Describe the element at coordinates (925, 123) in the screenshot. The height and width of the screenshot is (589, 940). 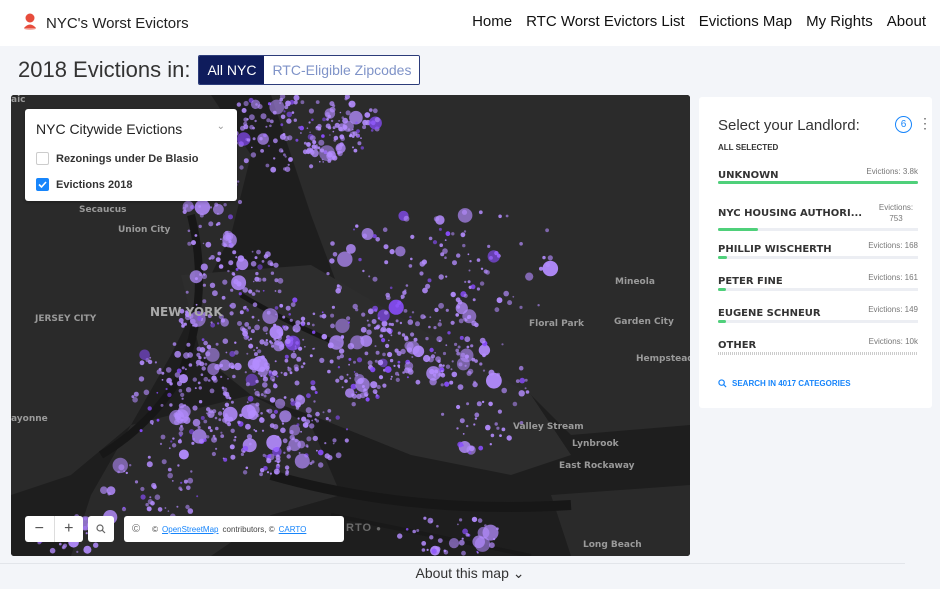
I see `more-vertical-icon: ⋮` at that location.